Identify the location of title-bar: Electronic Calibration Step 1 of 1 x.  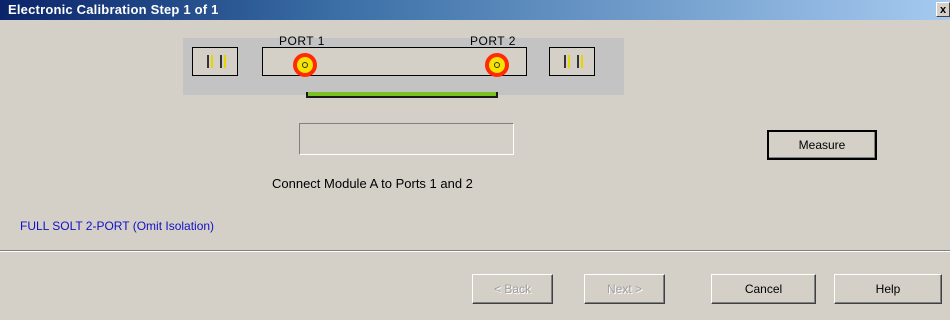
(475, 10).